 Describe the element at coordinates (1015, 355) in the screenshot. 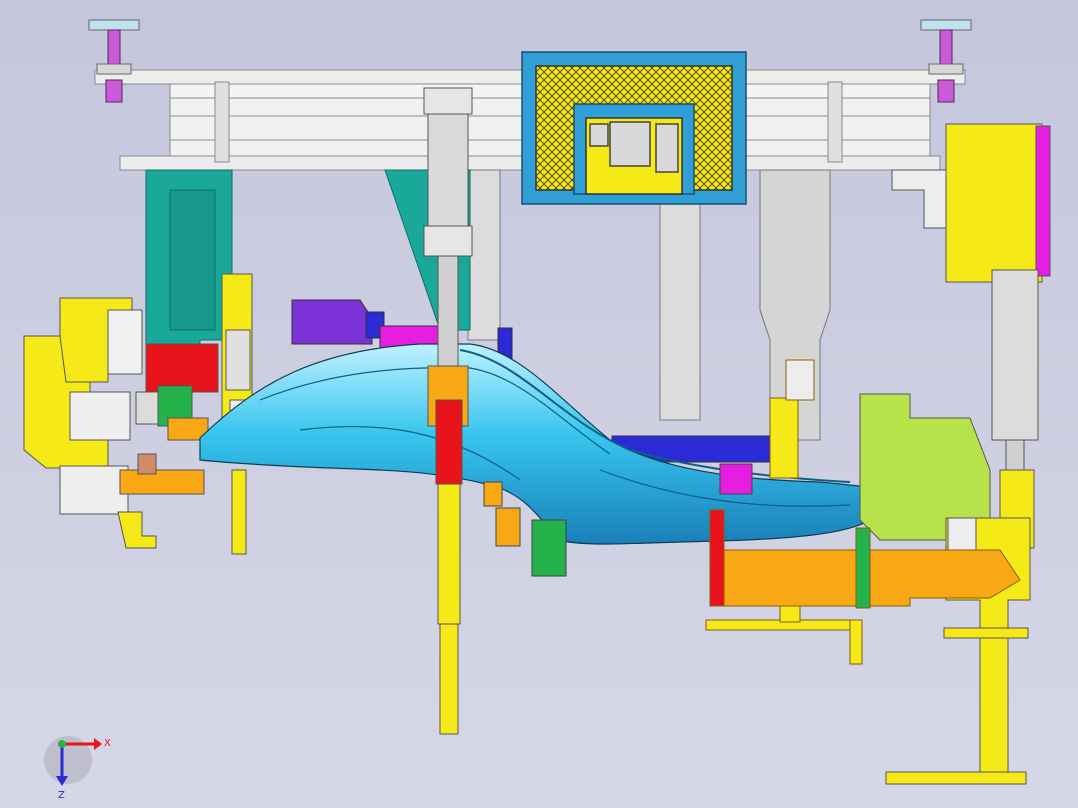

I see `right-cylinder` at that location.